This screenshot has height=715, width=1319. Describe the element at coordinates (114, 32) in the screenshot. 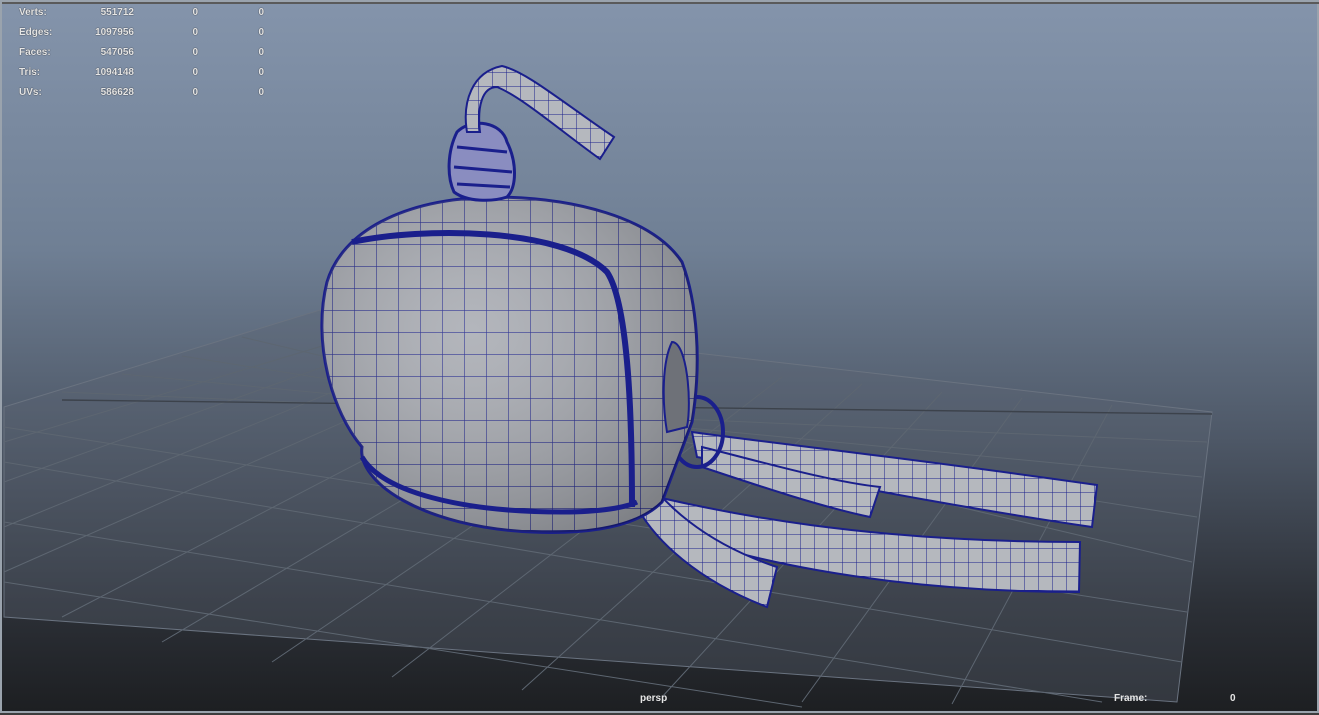

I see `hud-total: 1097956` at that location.